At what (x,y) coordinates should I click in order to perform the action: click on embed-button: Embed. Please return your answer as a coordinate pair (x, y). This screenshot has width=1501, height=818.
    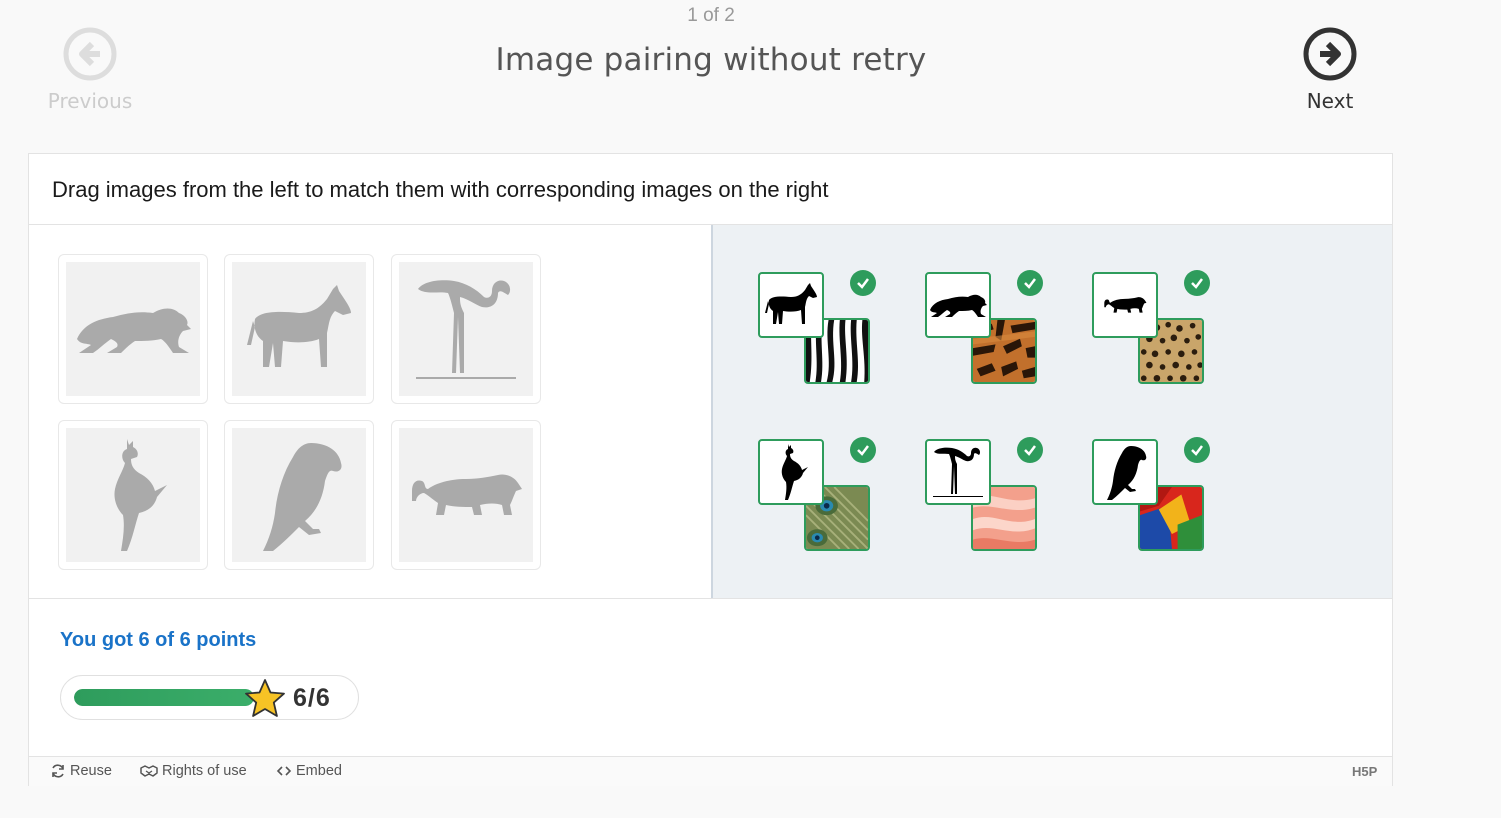
    Looking at the image, I should click on (309, 771).